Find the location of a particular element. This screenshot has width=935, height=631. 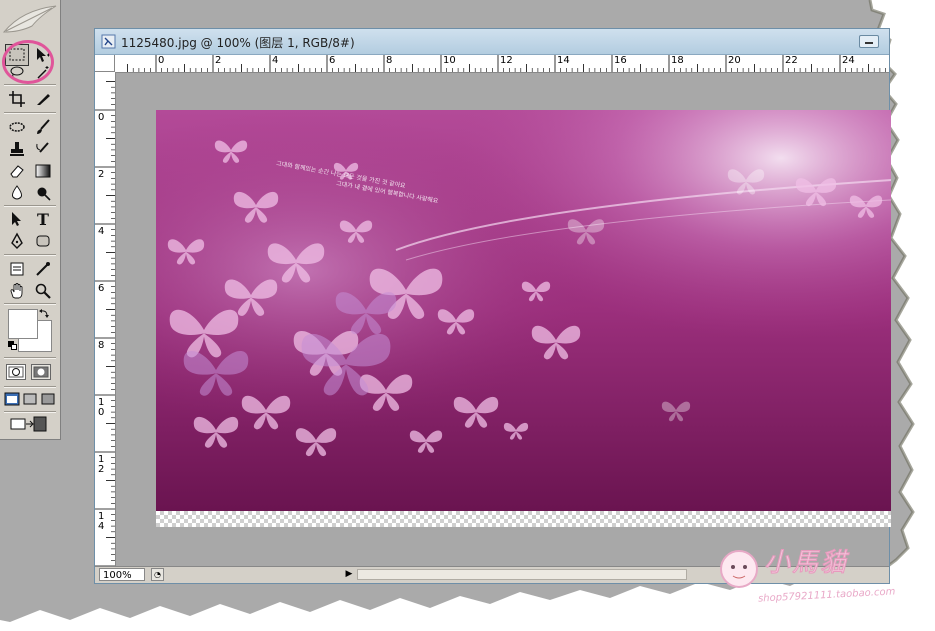

lasso-tool is located at coordinates (17, 73).